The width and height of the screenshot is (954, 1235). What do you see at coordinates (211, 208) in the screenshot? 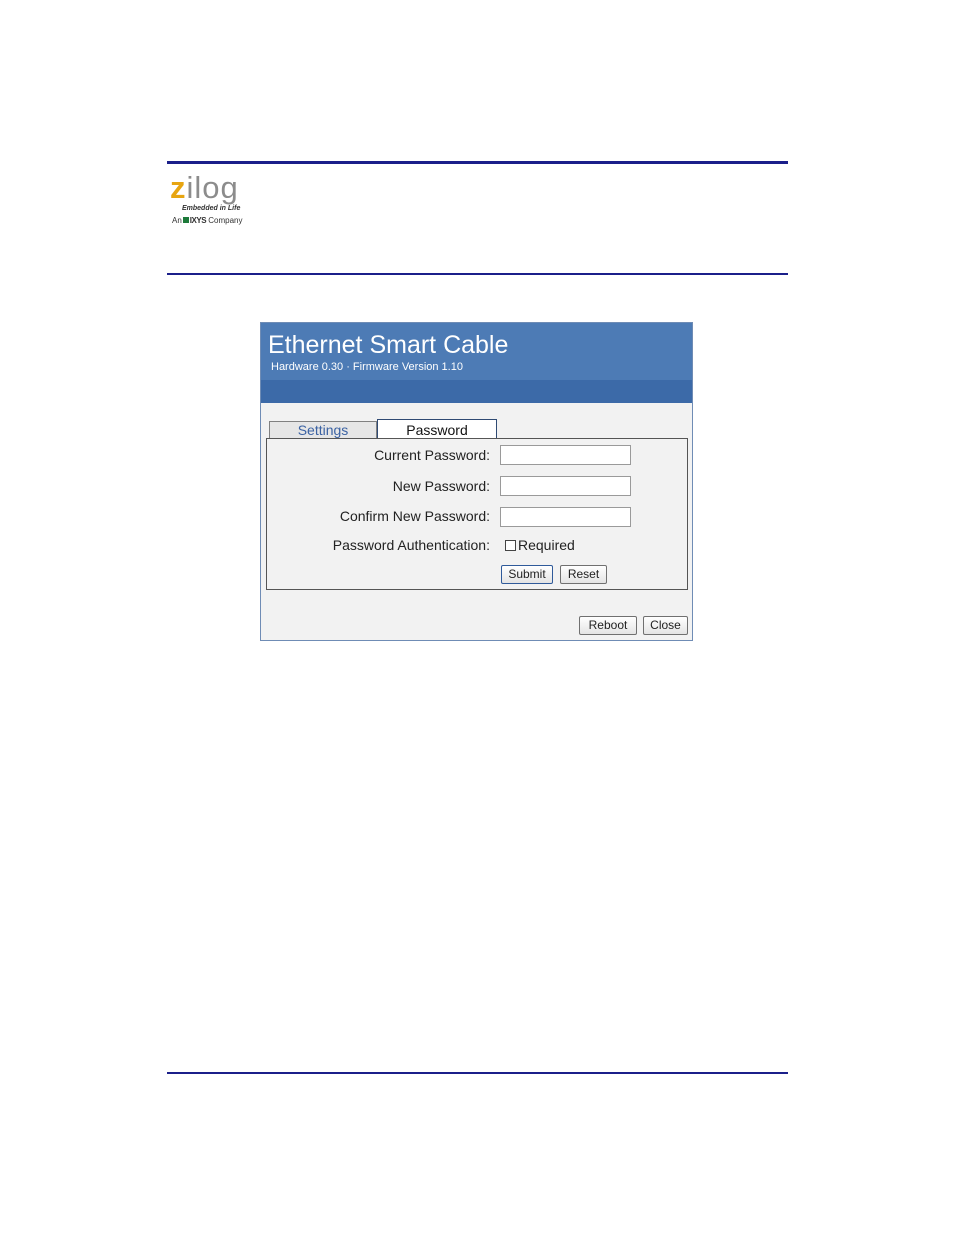
I see `logo-tagline: Embedded in Life` at bounding box center [211, 208].